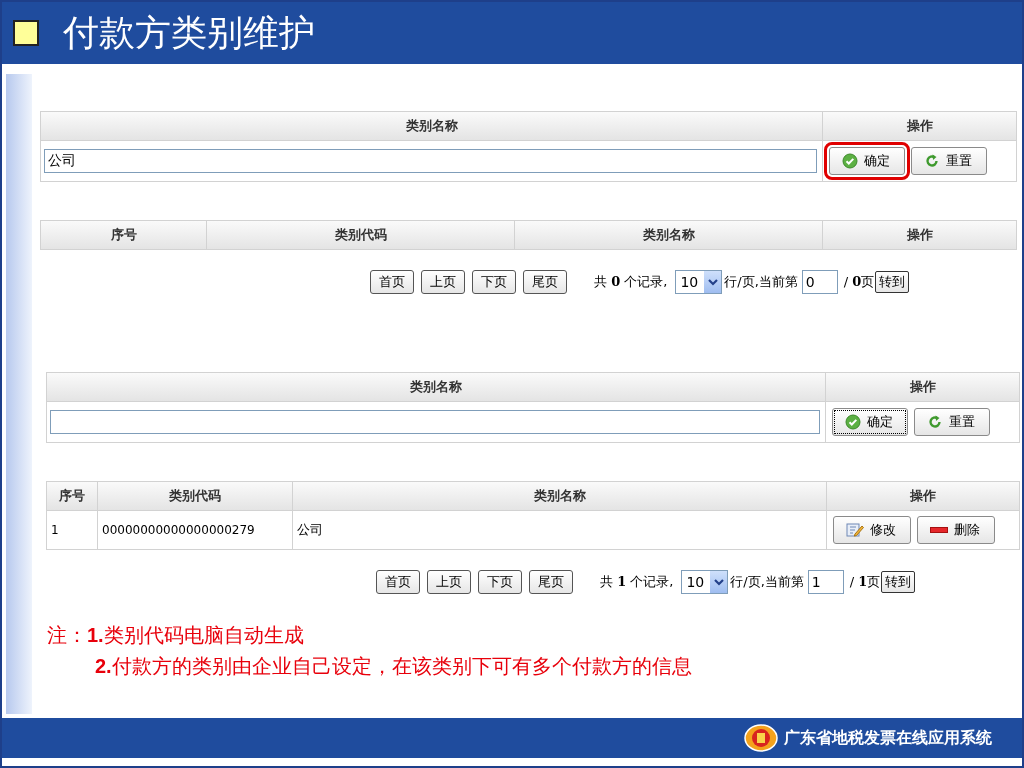 The width and height of the screenshot is (1024, 768). Describe the element at coordinates (67, 635) in the screenshot. I see `note-label: 注：` at that location.